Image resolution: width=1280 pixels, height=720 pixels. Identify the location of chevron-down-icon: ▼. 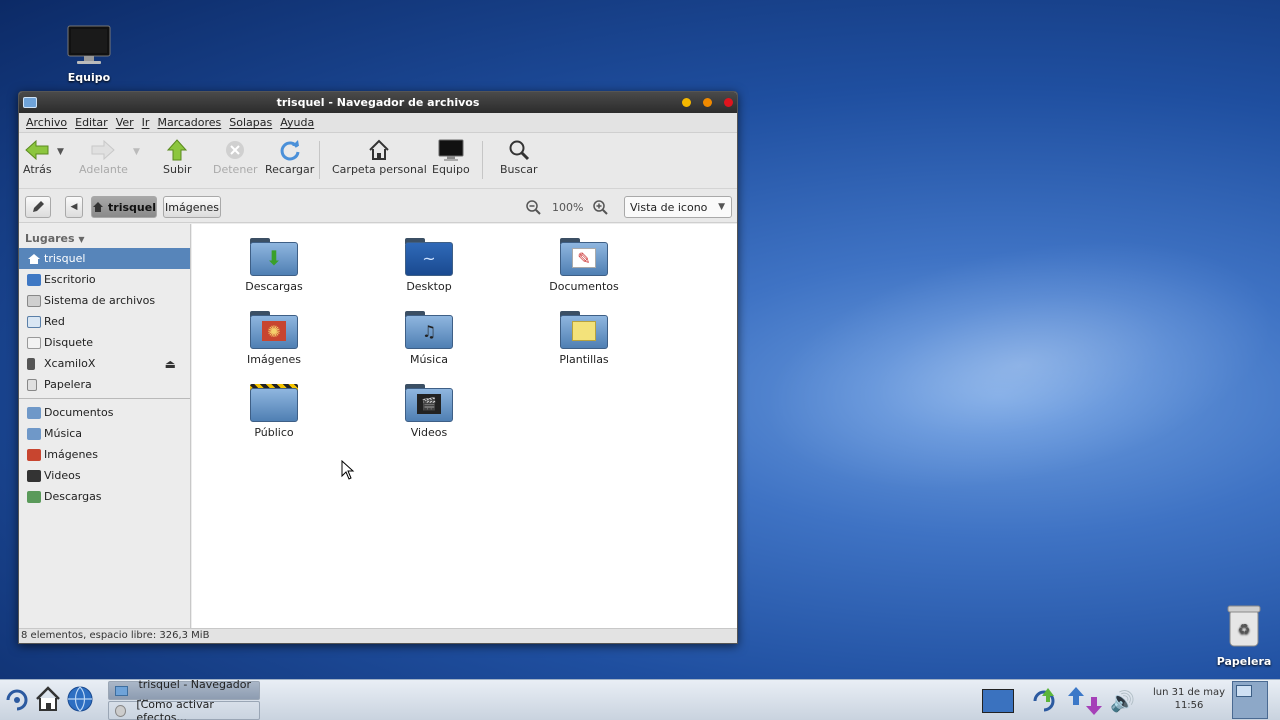
(81, 239).